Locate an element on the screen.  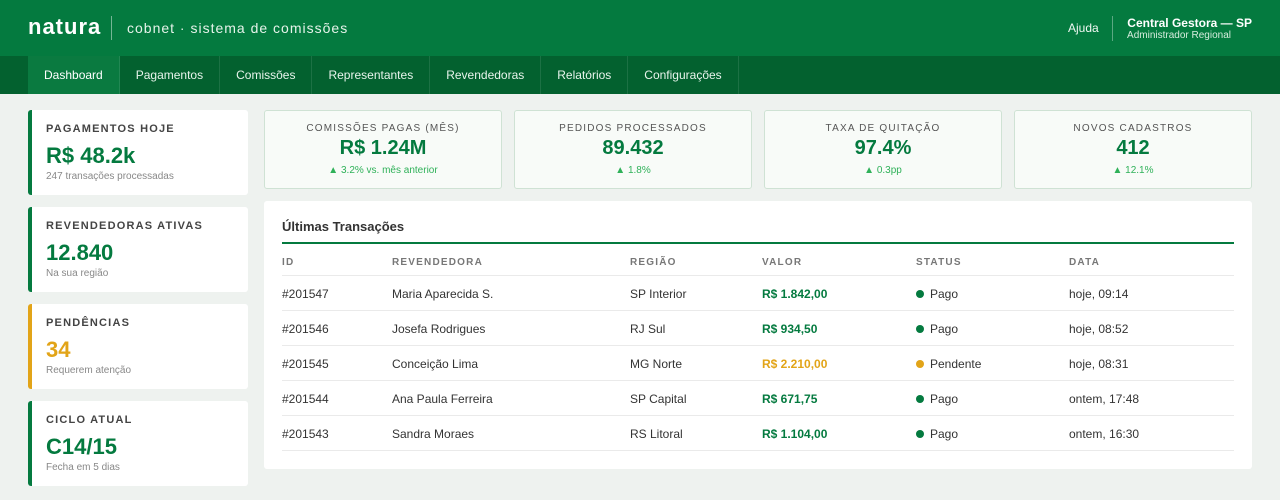
stat-description: Fecha em 5 dias is located at coordinates (83, 467).